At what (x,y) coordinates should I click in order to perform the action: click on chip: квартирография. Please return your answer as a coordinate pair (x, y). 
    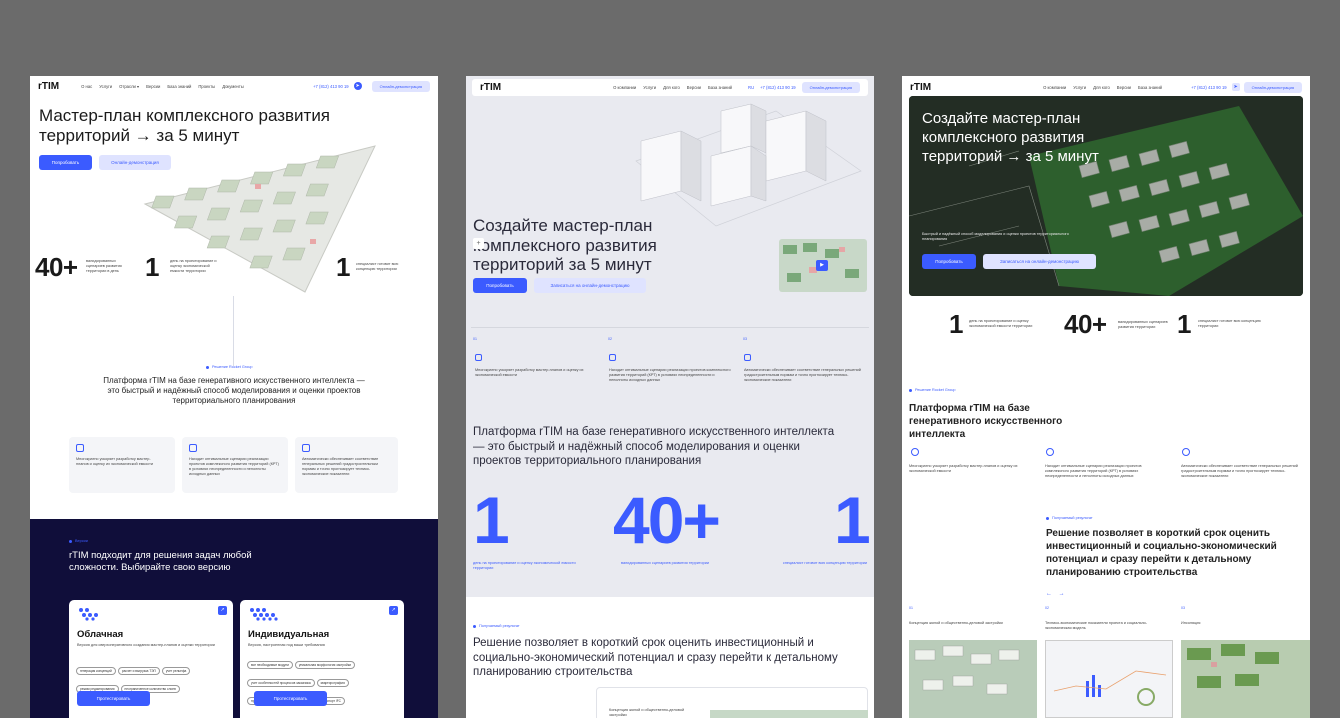
    Looking at the image, I should click on (332, 683).